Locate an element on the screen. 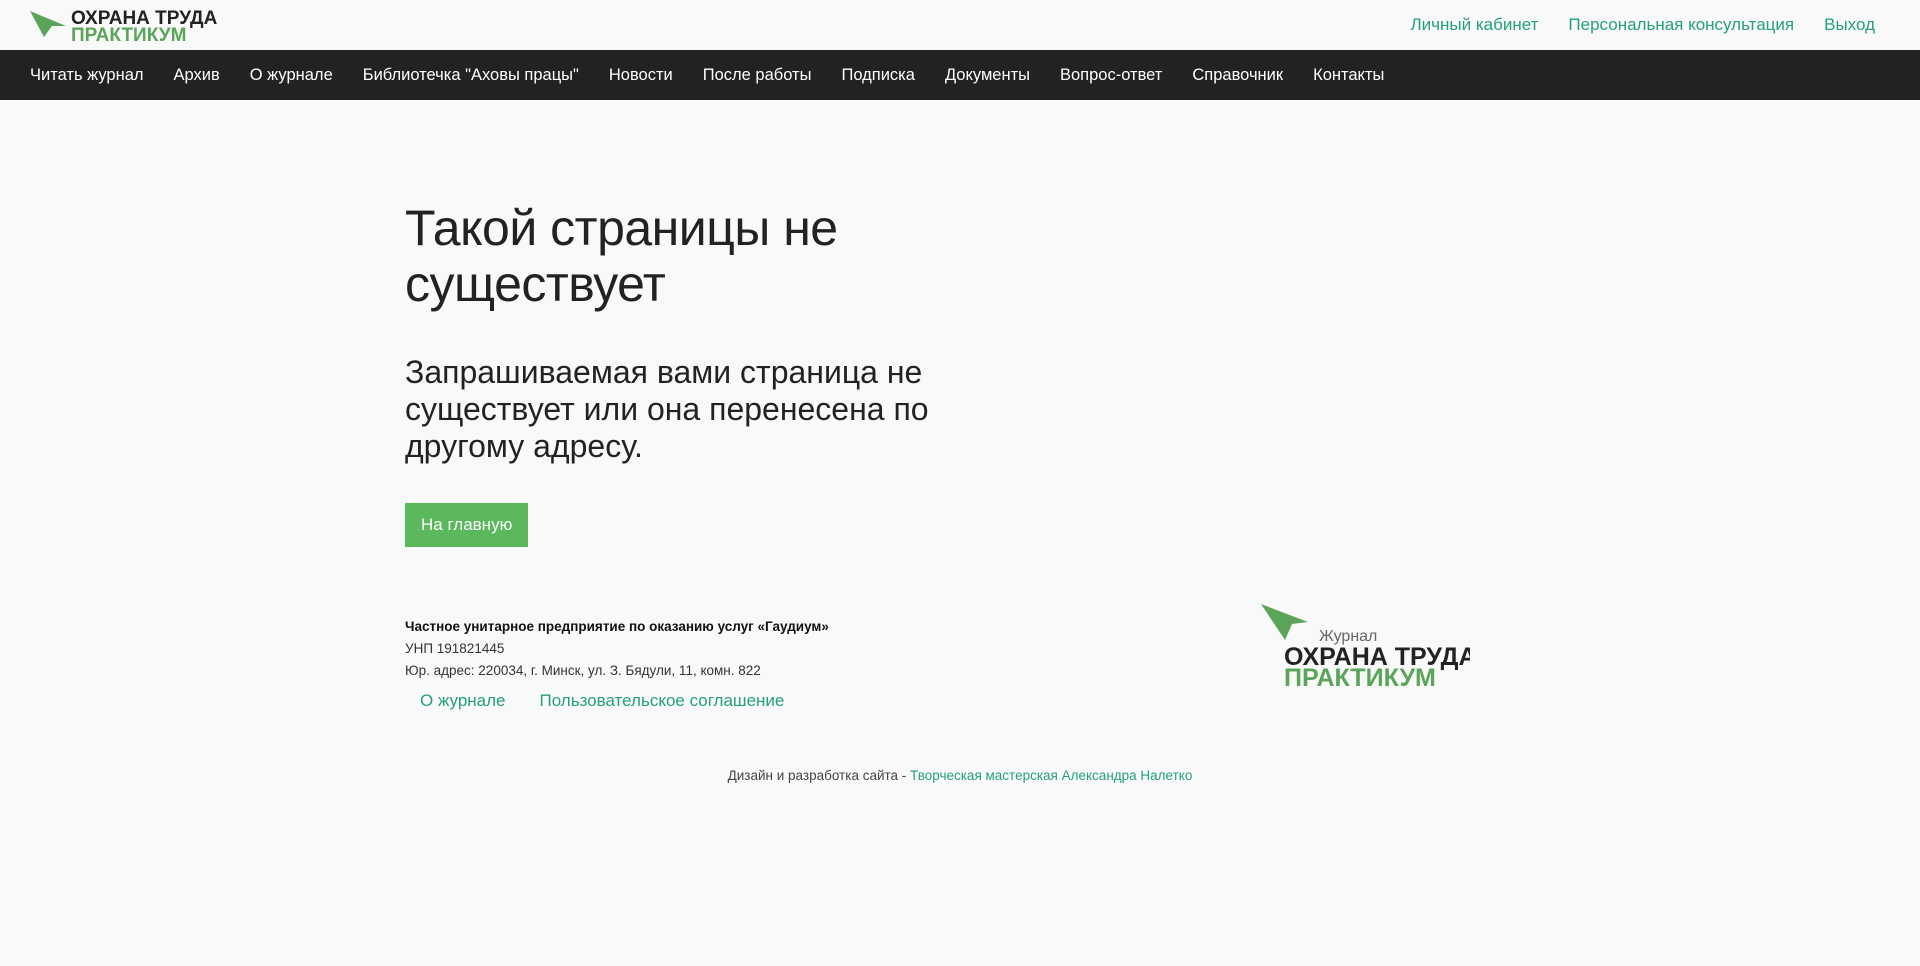 Image resolution: width=1920 pixels, height=966 pixels. nav-contacts: Контакты is located at coordinates (1348, 75).